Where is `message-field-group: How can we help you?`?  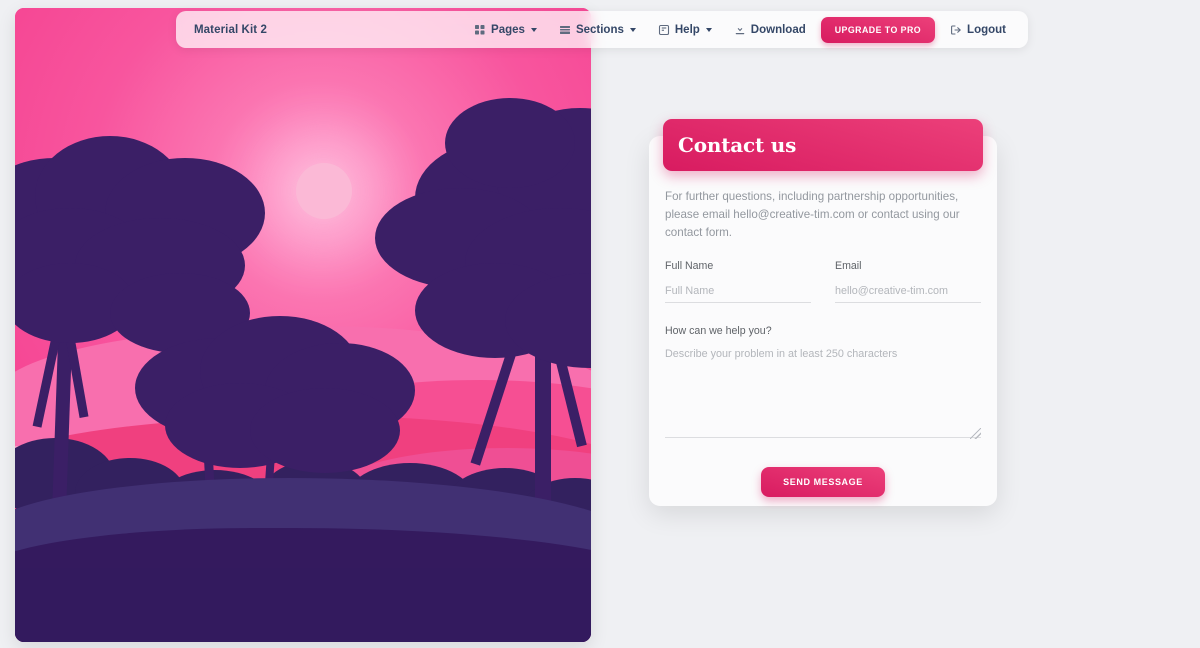 message-field-group: How can we help you? is located at coordinates (823, 384).